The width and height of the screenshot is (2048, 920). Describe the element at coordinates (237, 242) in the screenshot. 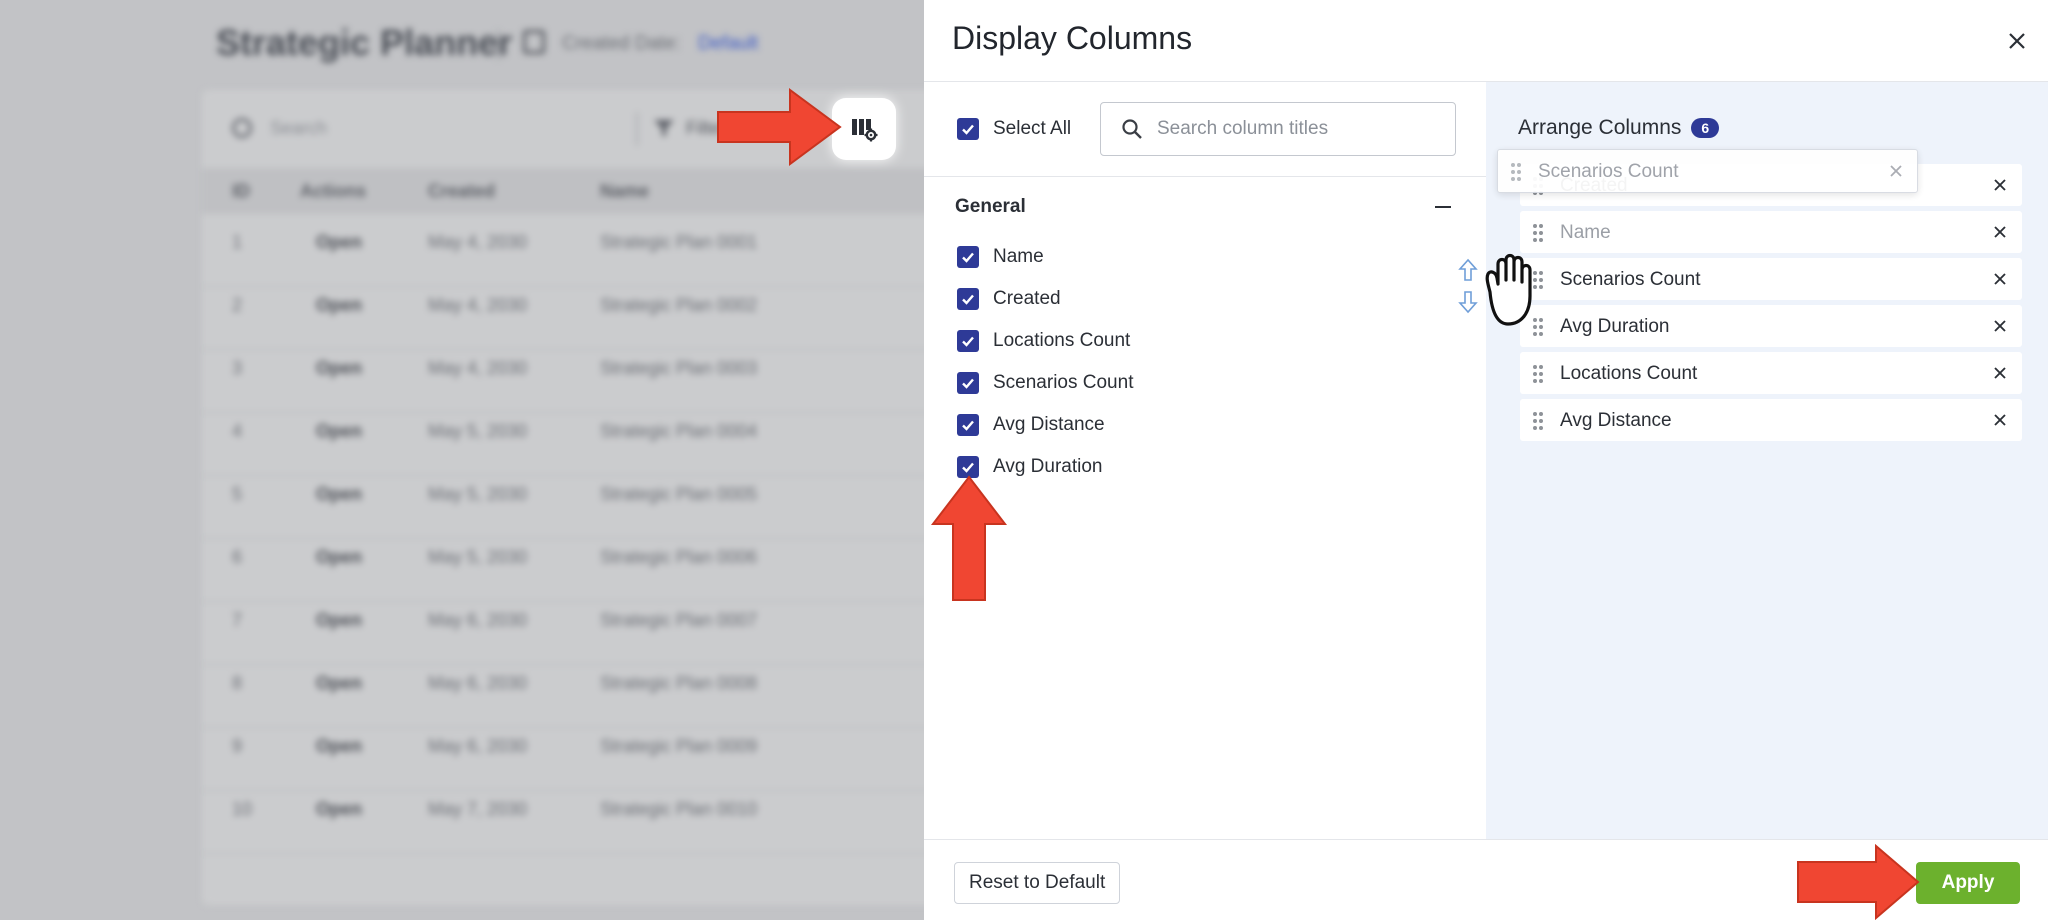

I see `table-cell-id: 1` at that location.